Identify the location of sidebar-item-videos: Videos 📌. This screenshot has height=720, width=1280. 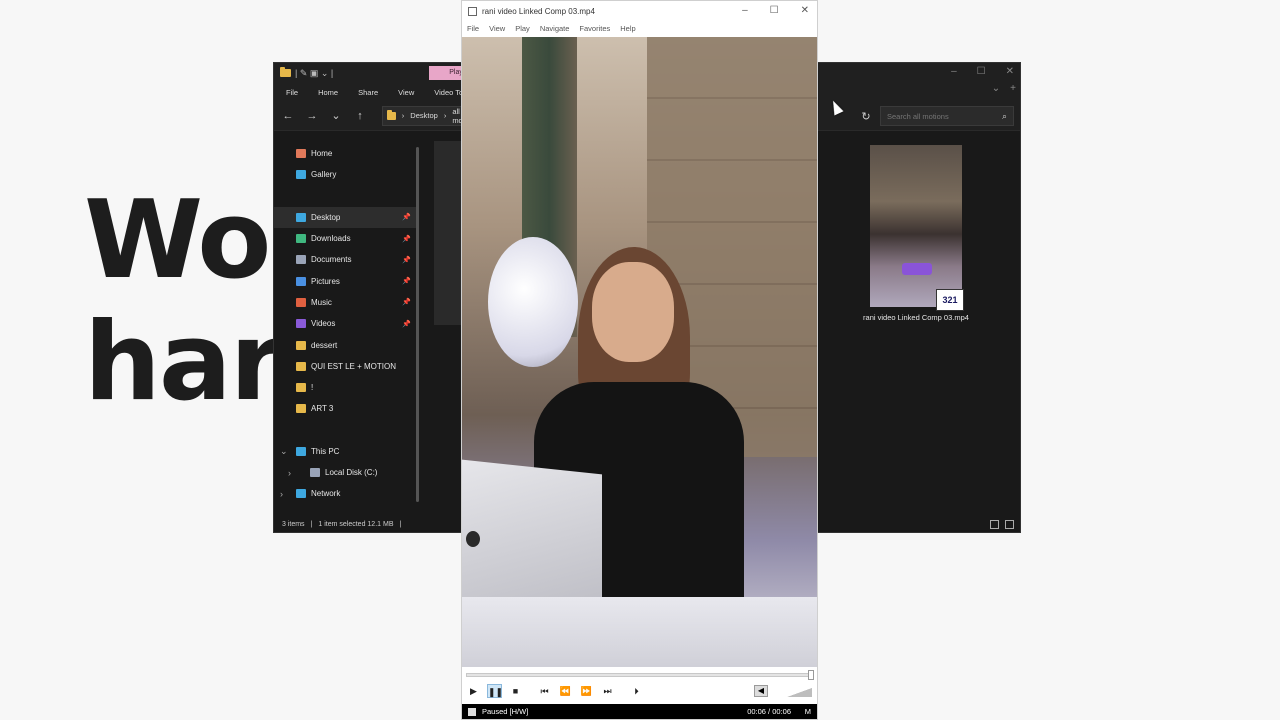
(346, 323).